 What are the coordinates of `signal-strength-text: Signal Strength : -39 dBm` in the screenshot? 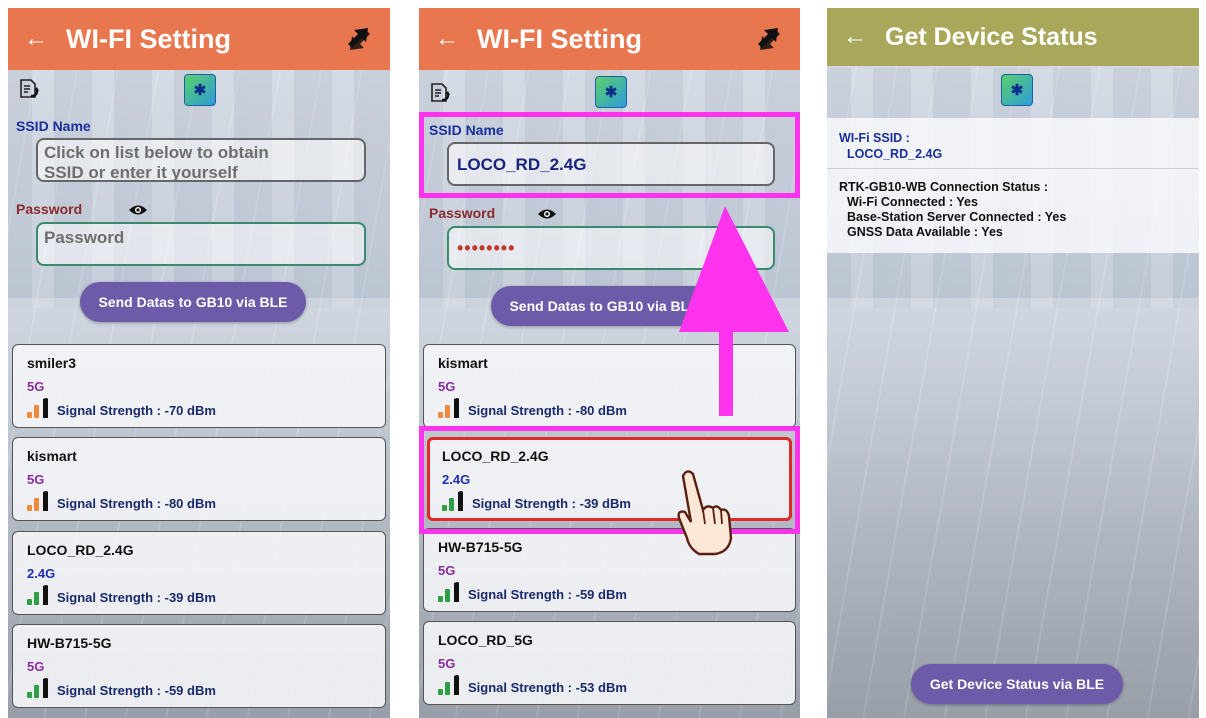 It's located at (136, 597).